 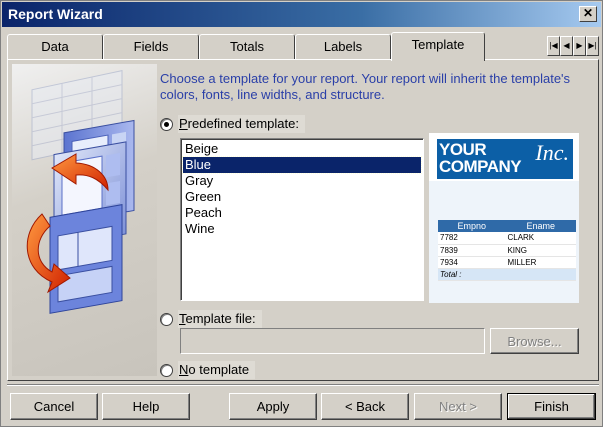 I want to click on table-total-row: Total :, so click(x=507, y=274).